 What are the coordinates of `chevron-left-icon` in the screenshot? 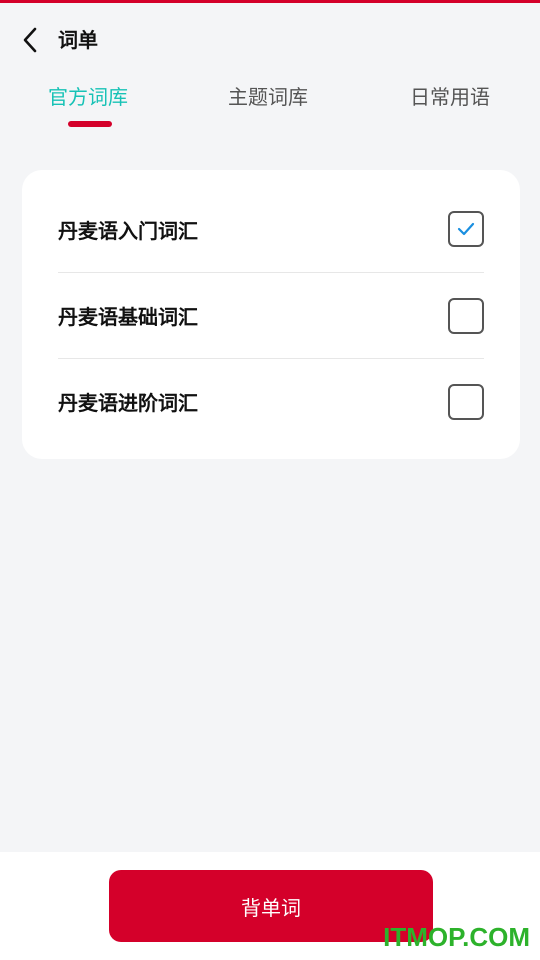 It's located at (30, 40).